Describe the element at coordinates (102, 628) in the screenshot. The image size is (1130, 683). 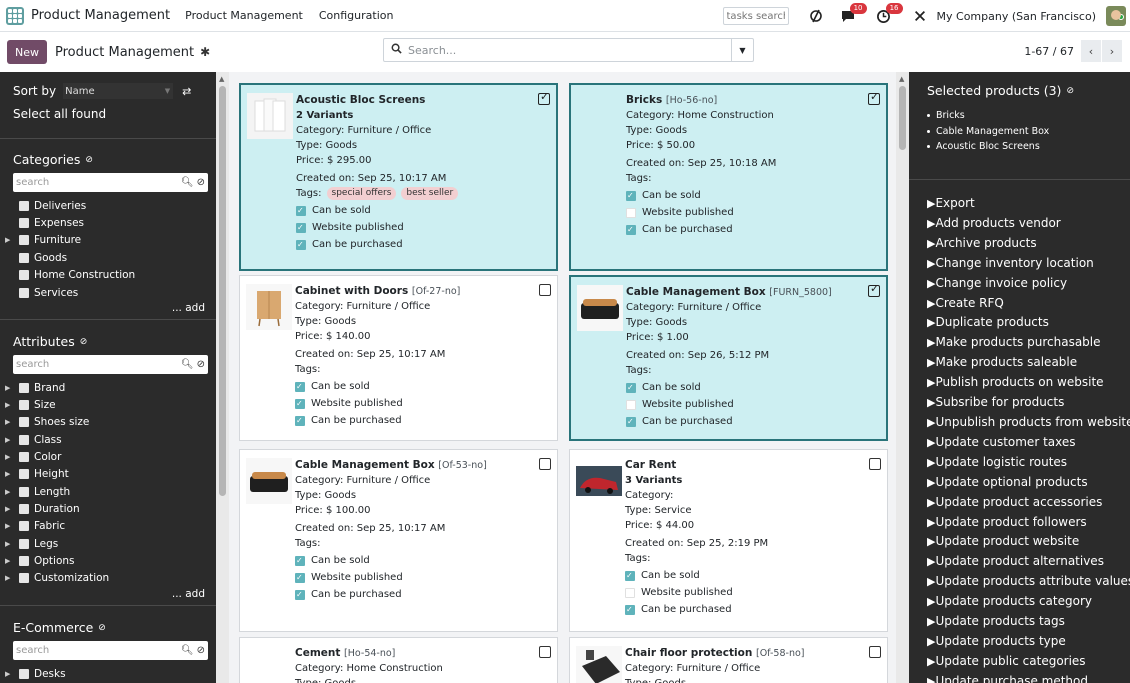
I see `clear-ecommerce-icon: ⊘` at that location.